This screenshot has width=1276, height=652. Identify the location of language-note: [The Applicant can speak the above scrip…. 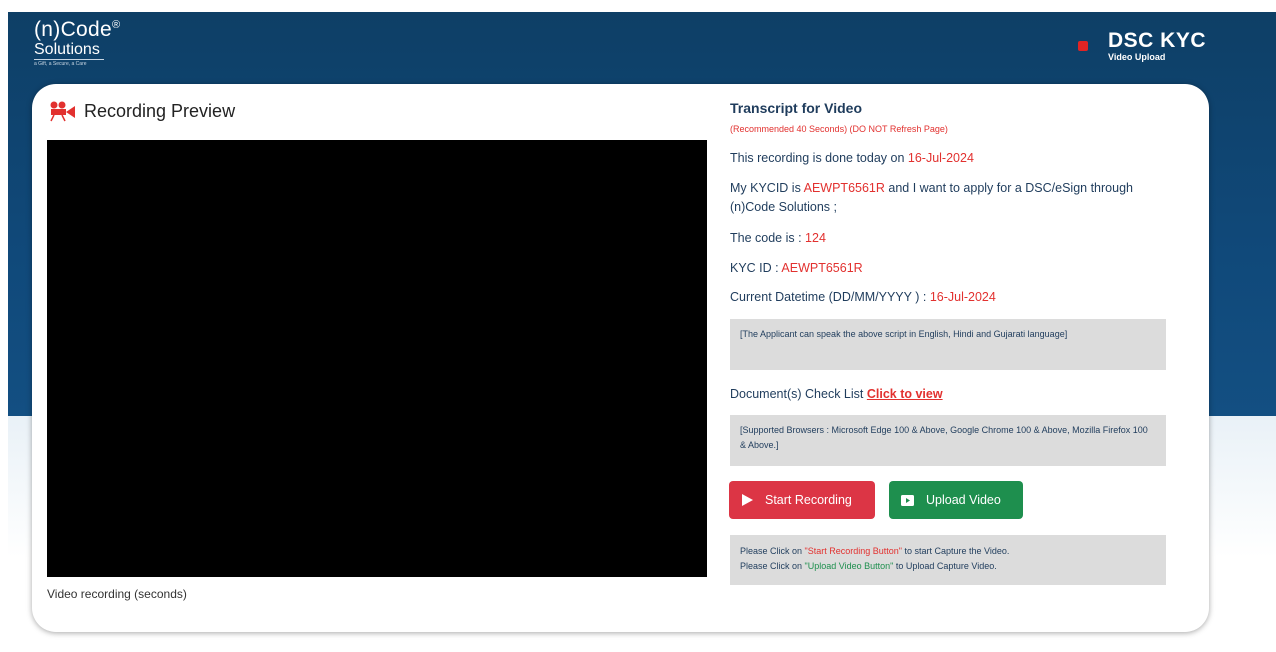
(948, 344).